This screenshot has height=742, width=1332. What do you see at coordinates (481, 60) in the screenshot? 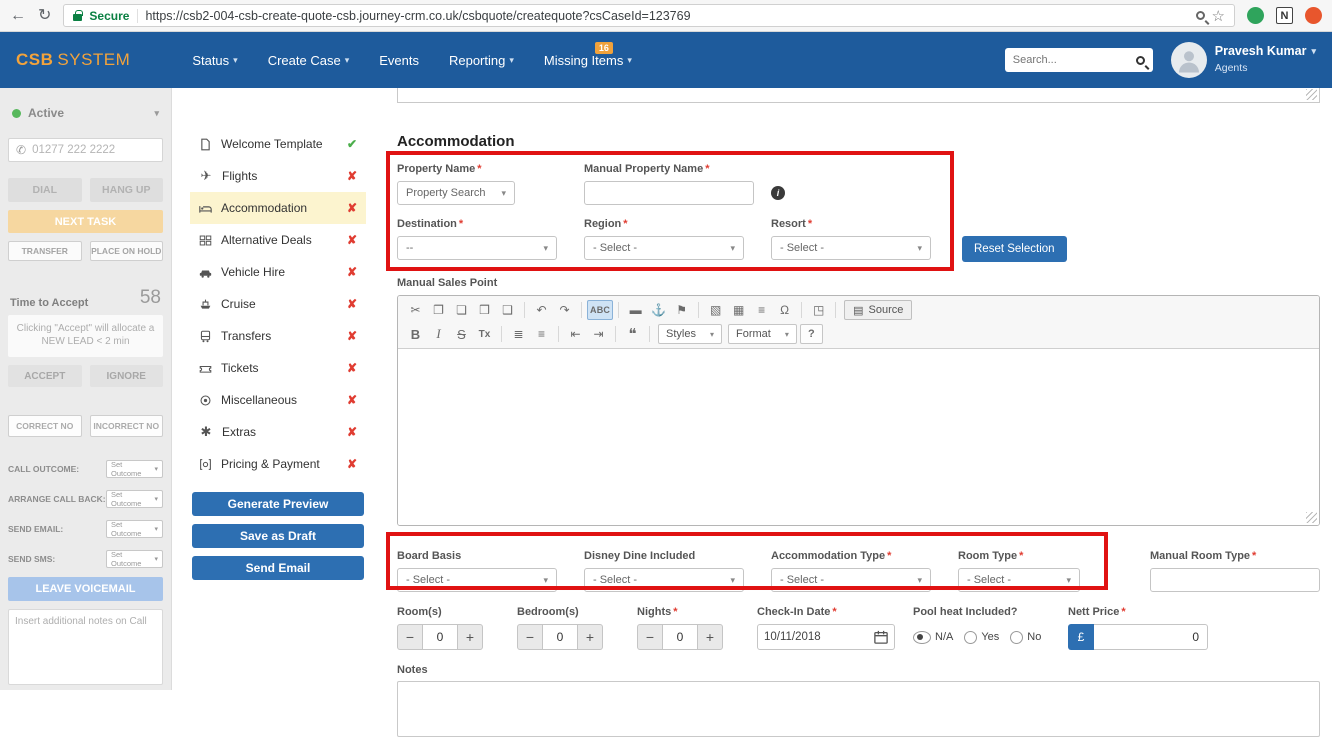
I see `nav-item-reporting: Reporting ▾` at bounding box center [481, 60].